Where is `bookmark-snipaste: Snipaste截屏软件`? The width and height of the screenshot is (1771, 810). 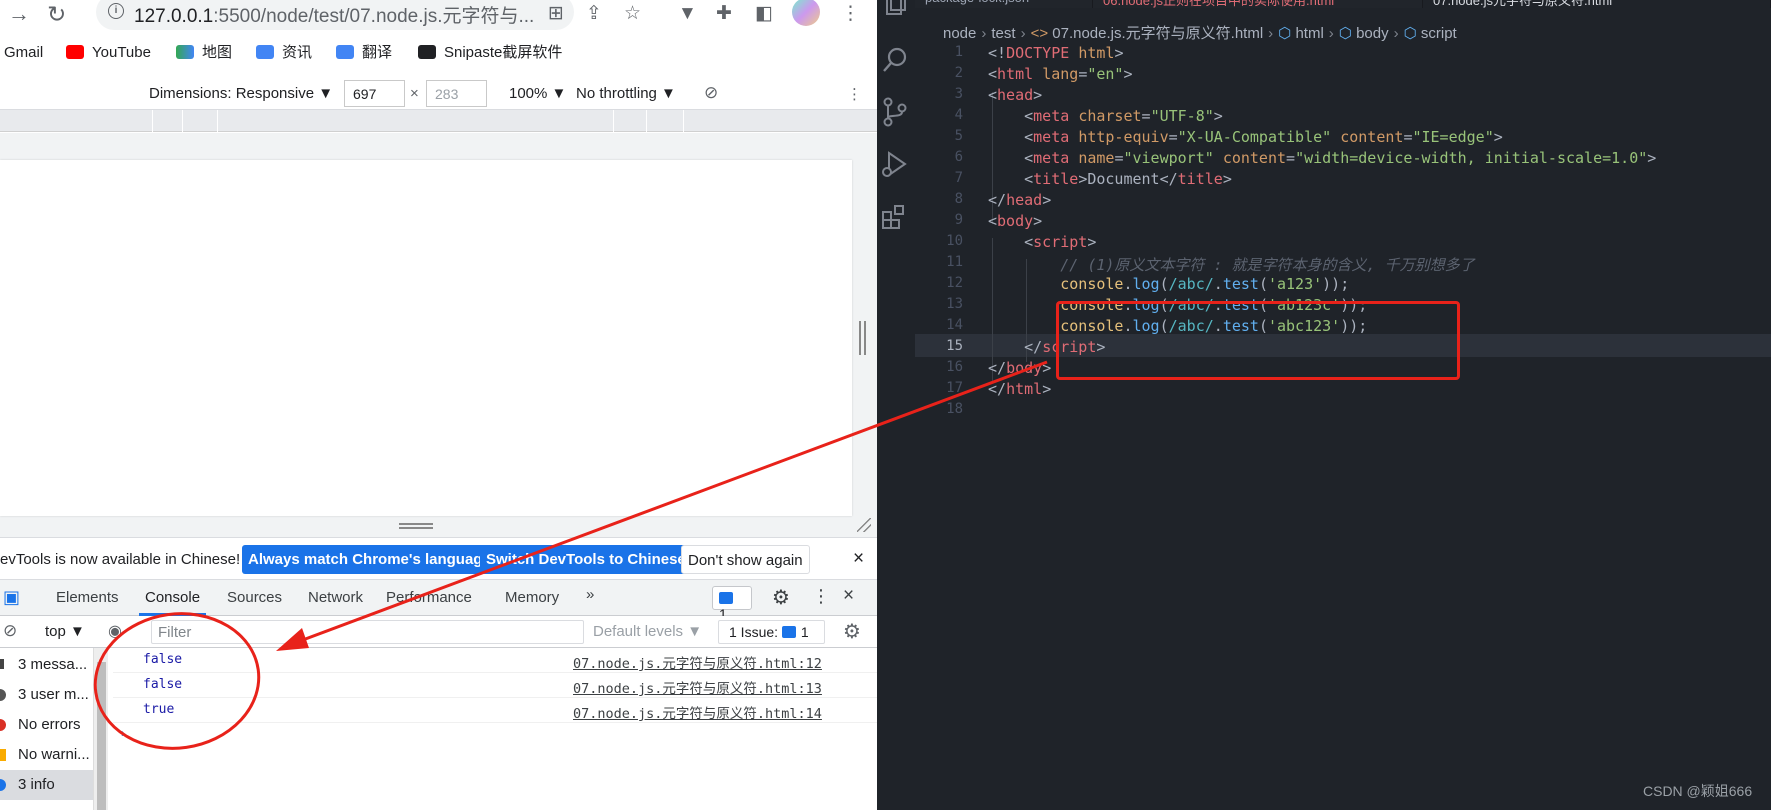
bookmark-snipaste: Snipaste截屏软件 is located at coordinates (490, 53).